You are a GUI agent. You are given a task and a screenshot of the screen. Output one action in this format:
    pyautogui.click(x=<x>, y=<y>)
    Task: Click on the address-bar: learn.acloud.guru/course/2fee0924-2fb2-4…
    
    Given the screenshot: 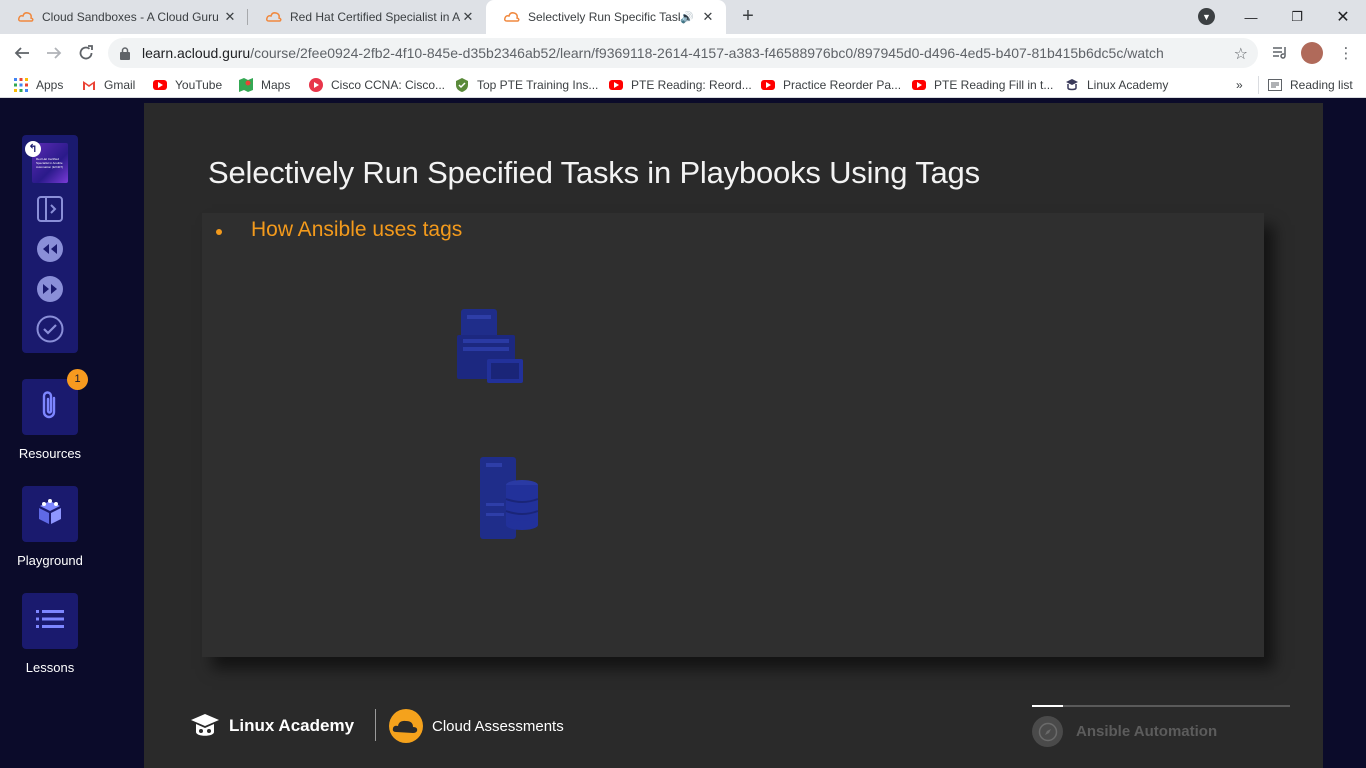 What is the action you would take?
    pyautogui.click(x=683, y=53)
    